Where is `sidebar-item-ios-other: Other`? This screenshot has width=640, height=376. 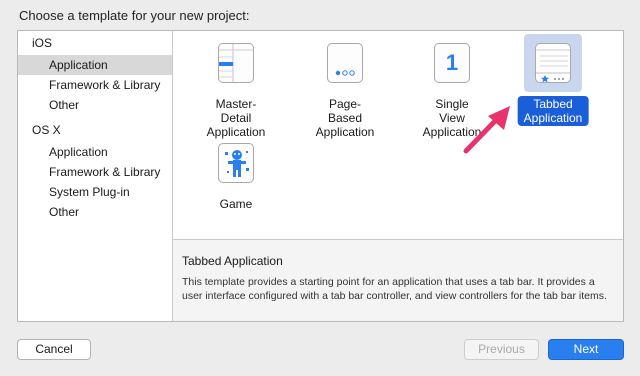 sidebar-item-ios-other: Other is located at coordinates (95, 105).